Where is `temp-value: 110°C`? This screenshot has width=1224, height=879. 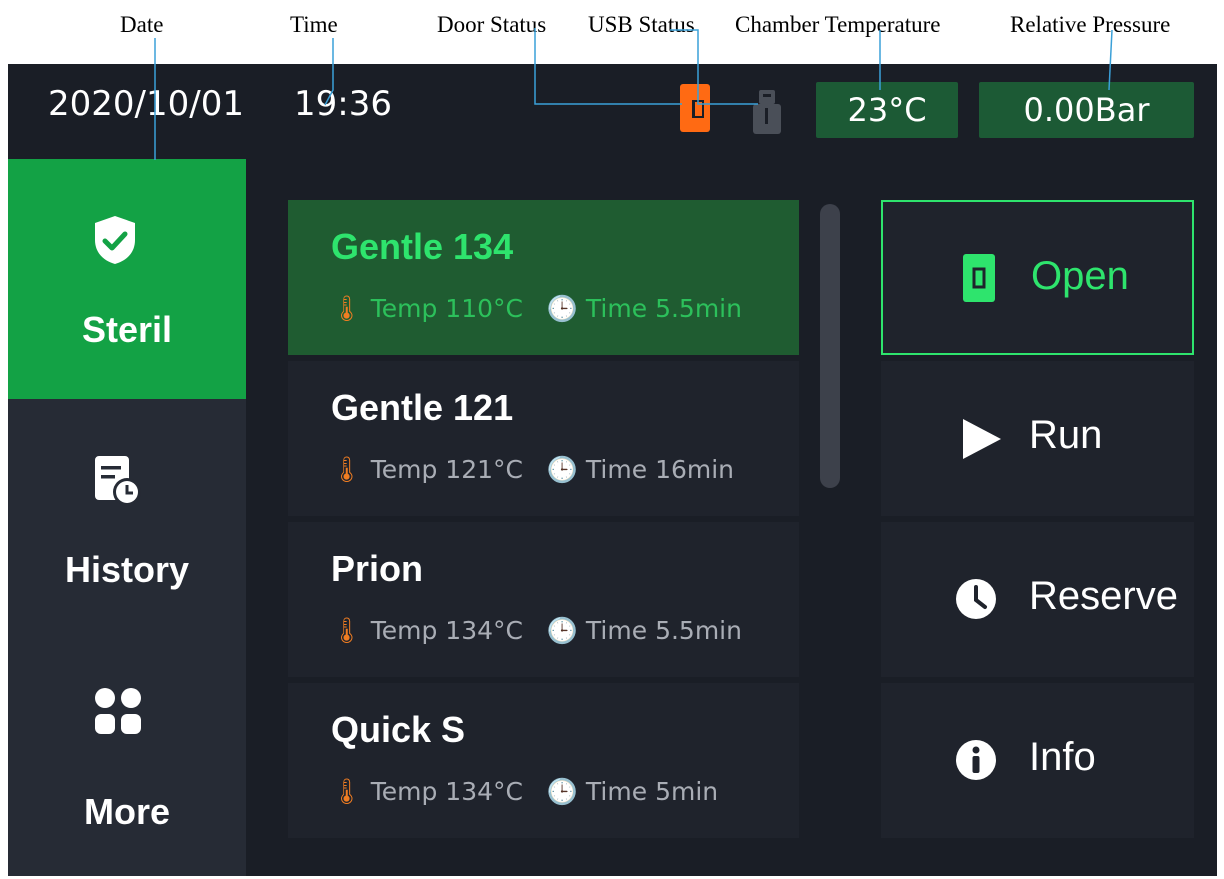 temp-value: 110°C is located at coordinates (484, 308).